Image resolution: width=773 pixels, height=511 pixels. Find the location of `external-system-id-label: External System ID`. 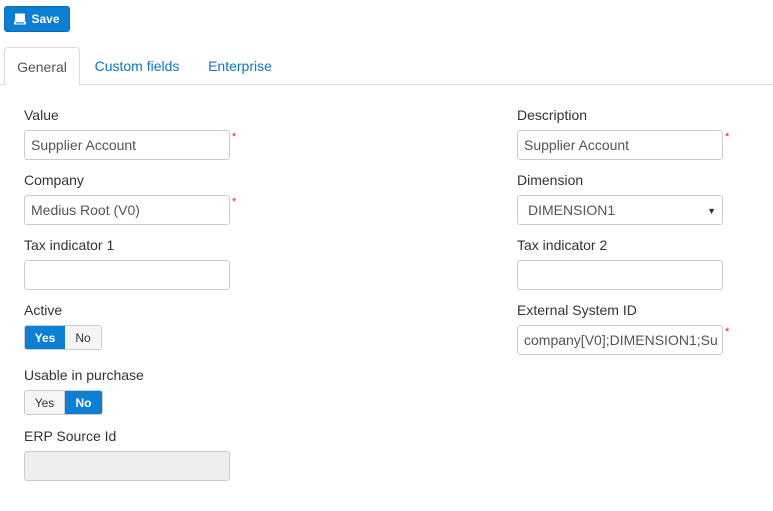

external-system-id-label: External System ID is located at coordinates (577, 310).